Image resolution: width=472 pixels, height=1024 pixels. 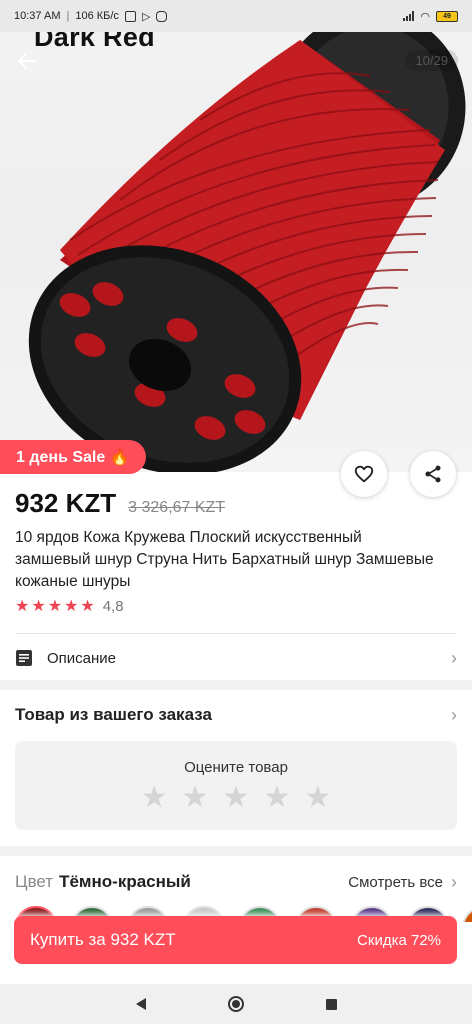 I want to click on back-button, so click(x=27, y=61).